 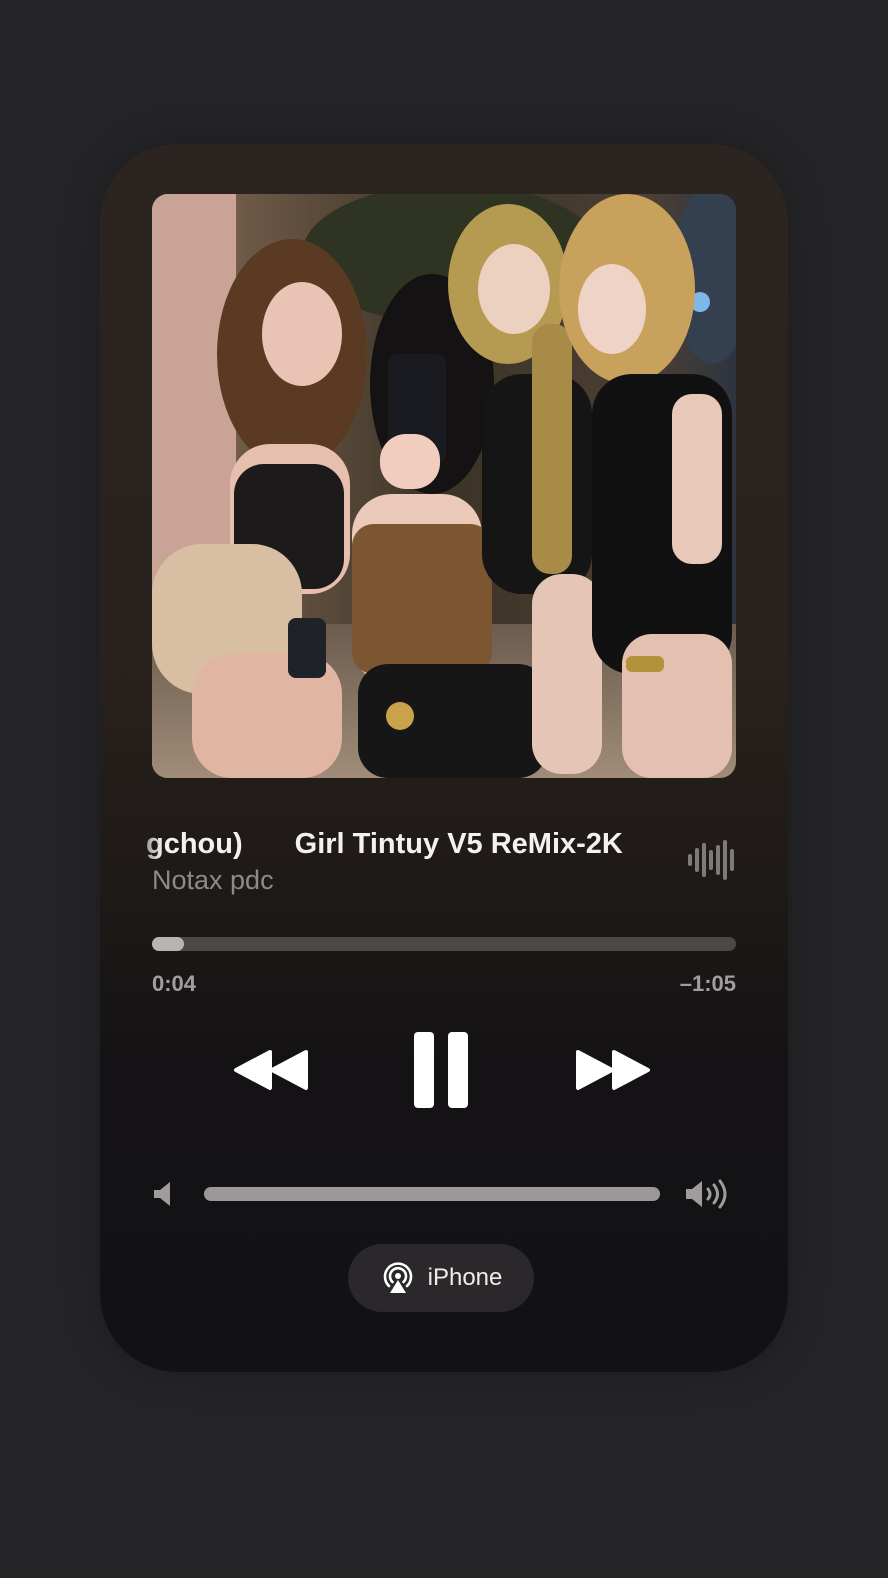 What do you see at coordinates (397, 1277) in the screenshot?
I see `airplay-icon` at bounding box center [397, 1277].